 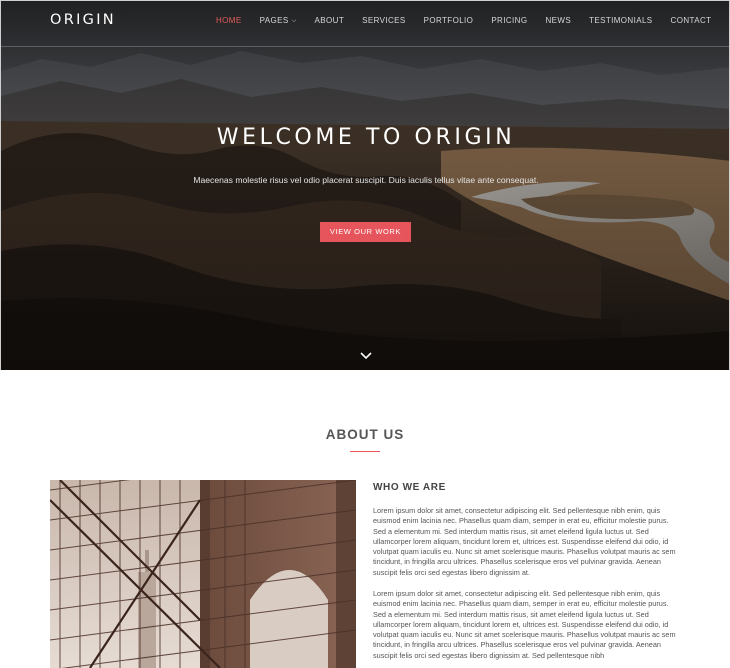 I want to click on nav-item-label: ABOUT, so click(x=329, y=20).